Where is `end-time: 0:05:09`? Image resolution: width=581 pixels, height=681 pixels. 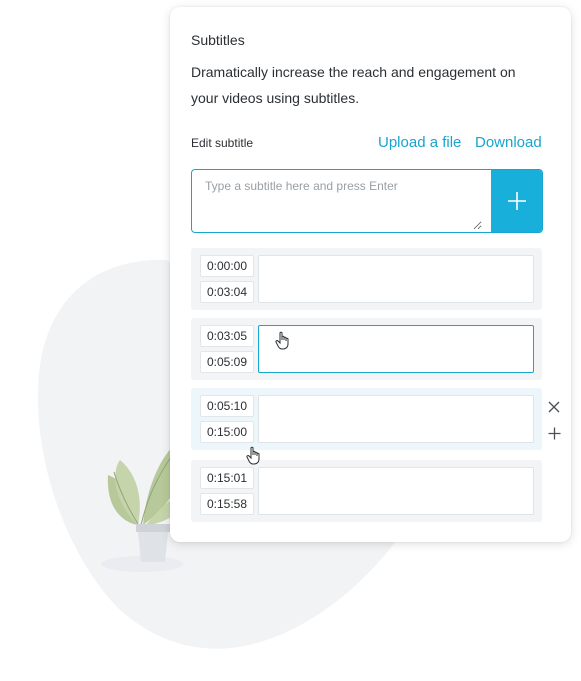 end-time: 0:05:09 is located at coordinates (227, 362).